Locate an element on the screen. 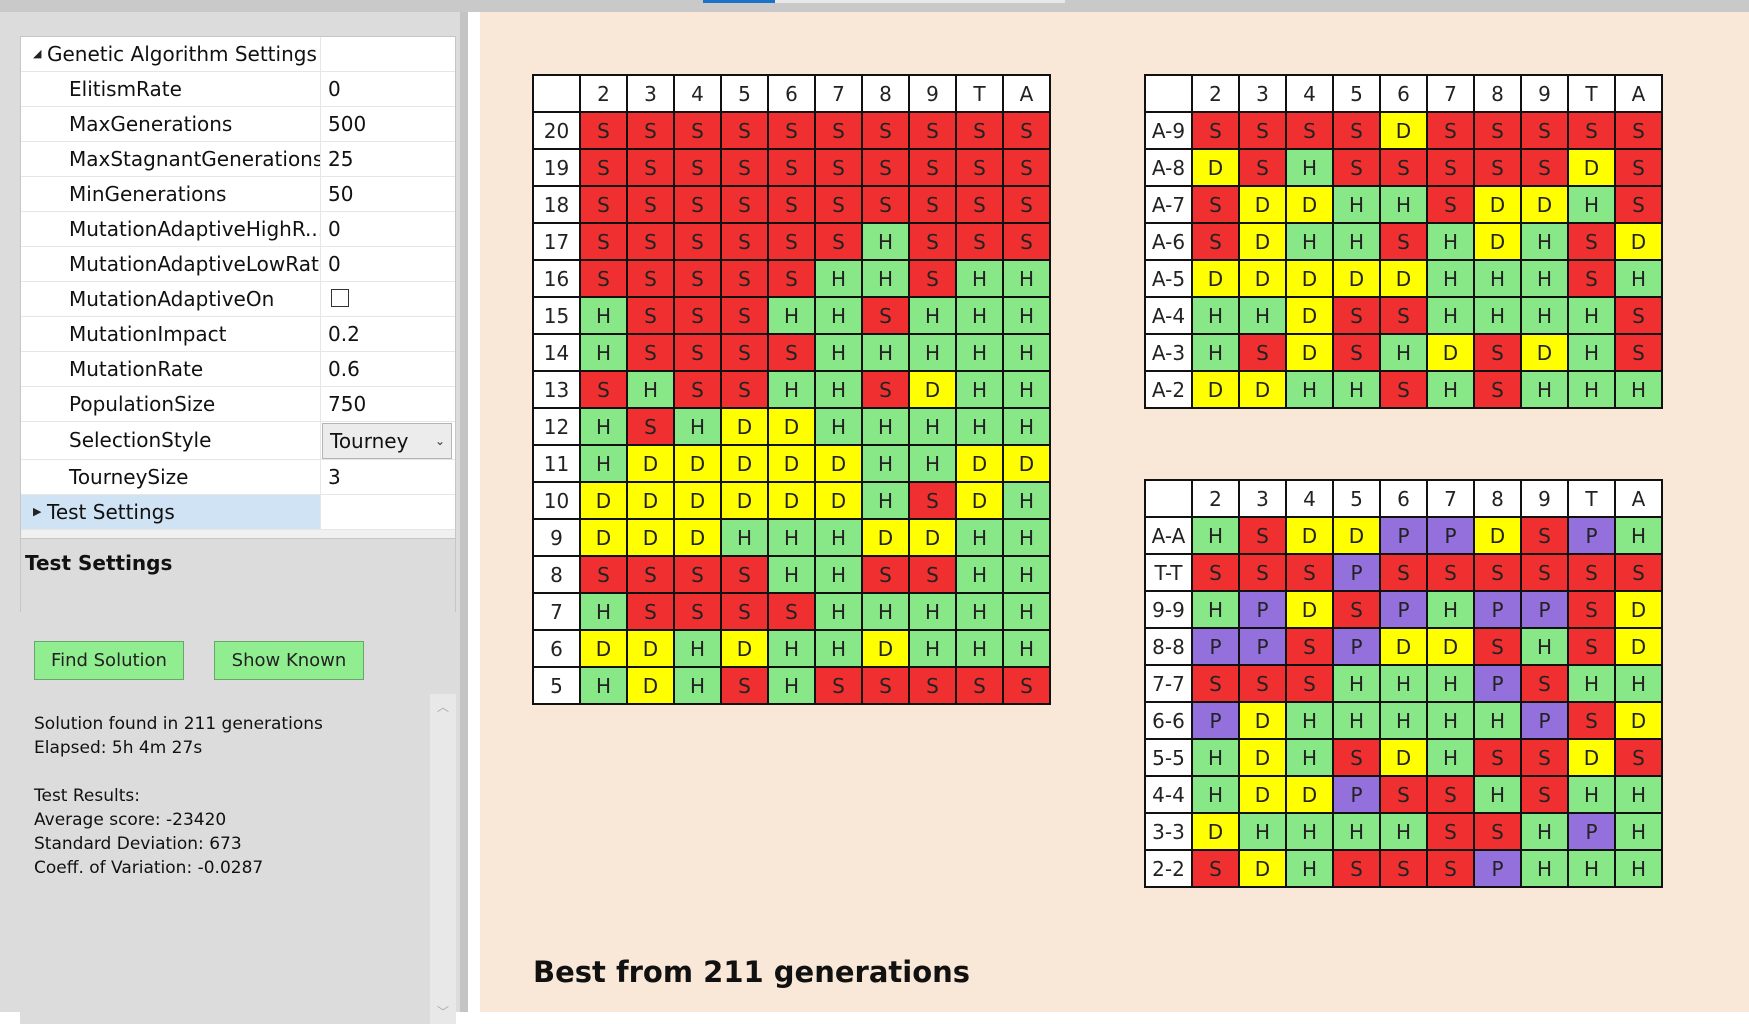 This screenshot has height=1024, width=1749. category-test-row: ▶ Test Settings is located at coordinates (238, 512).